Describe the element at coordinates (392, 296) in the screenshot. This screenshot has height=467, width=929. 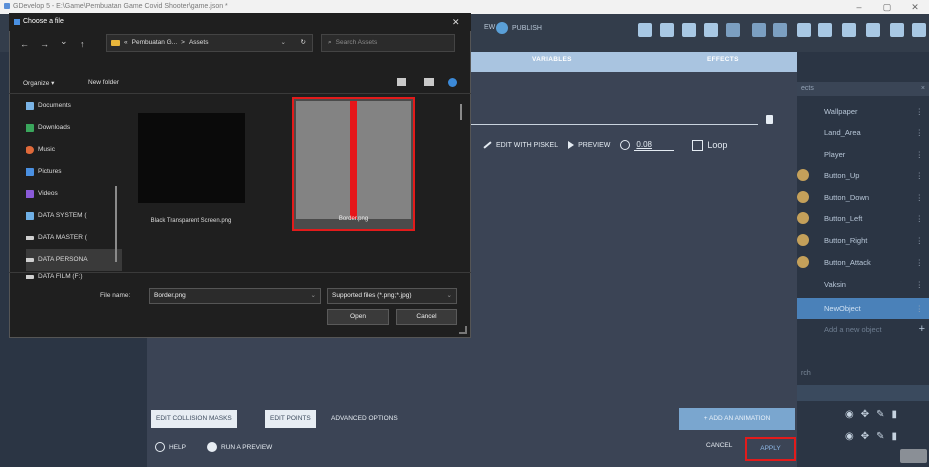
I see `file-type-select: Supported files (*.png;*.jpg) ⌄` at that location.